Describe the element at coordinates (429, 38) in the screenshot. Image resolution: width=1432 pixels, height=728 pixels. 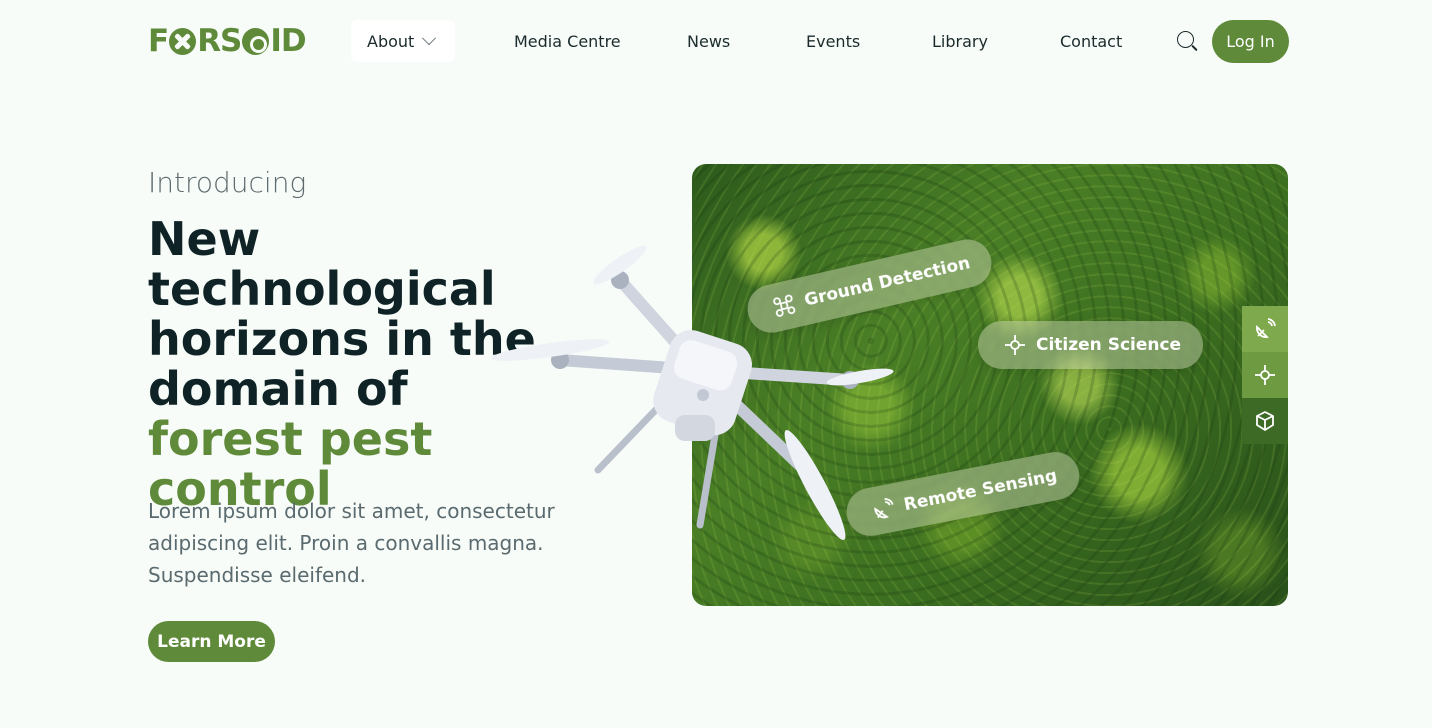
I see `chevron-down-icon` at that location.